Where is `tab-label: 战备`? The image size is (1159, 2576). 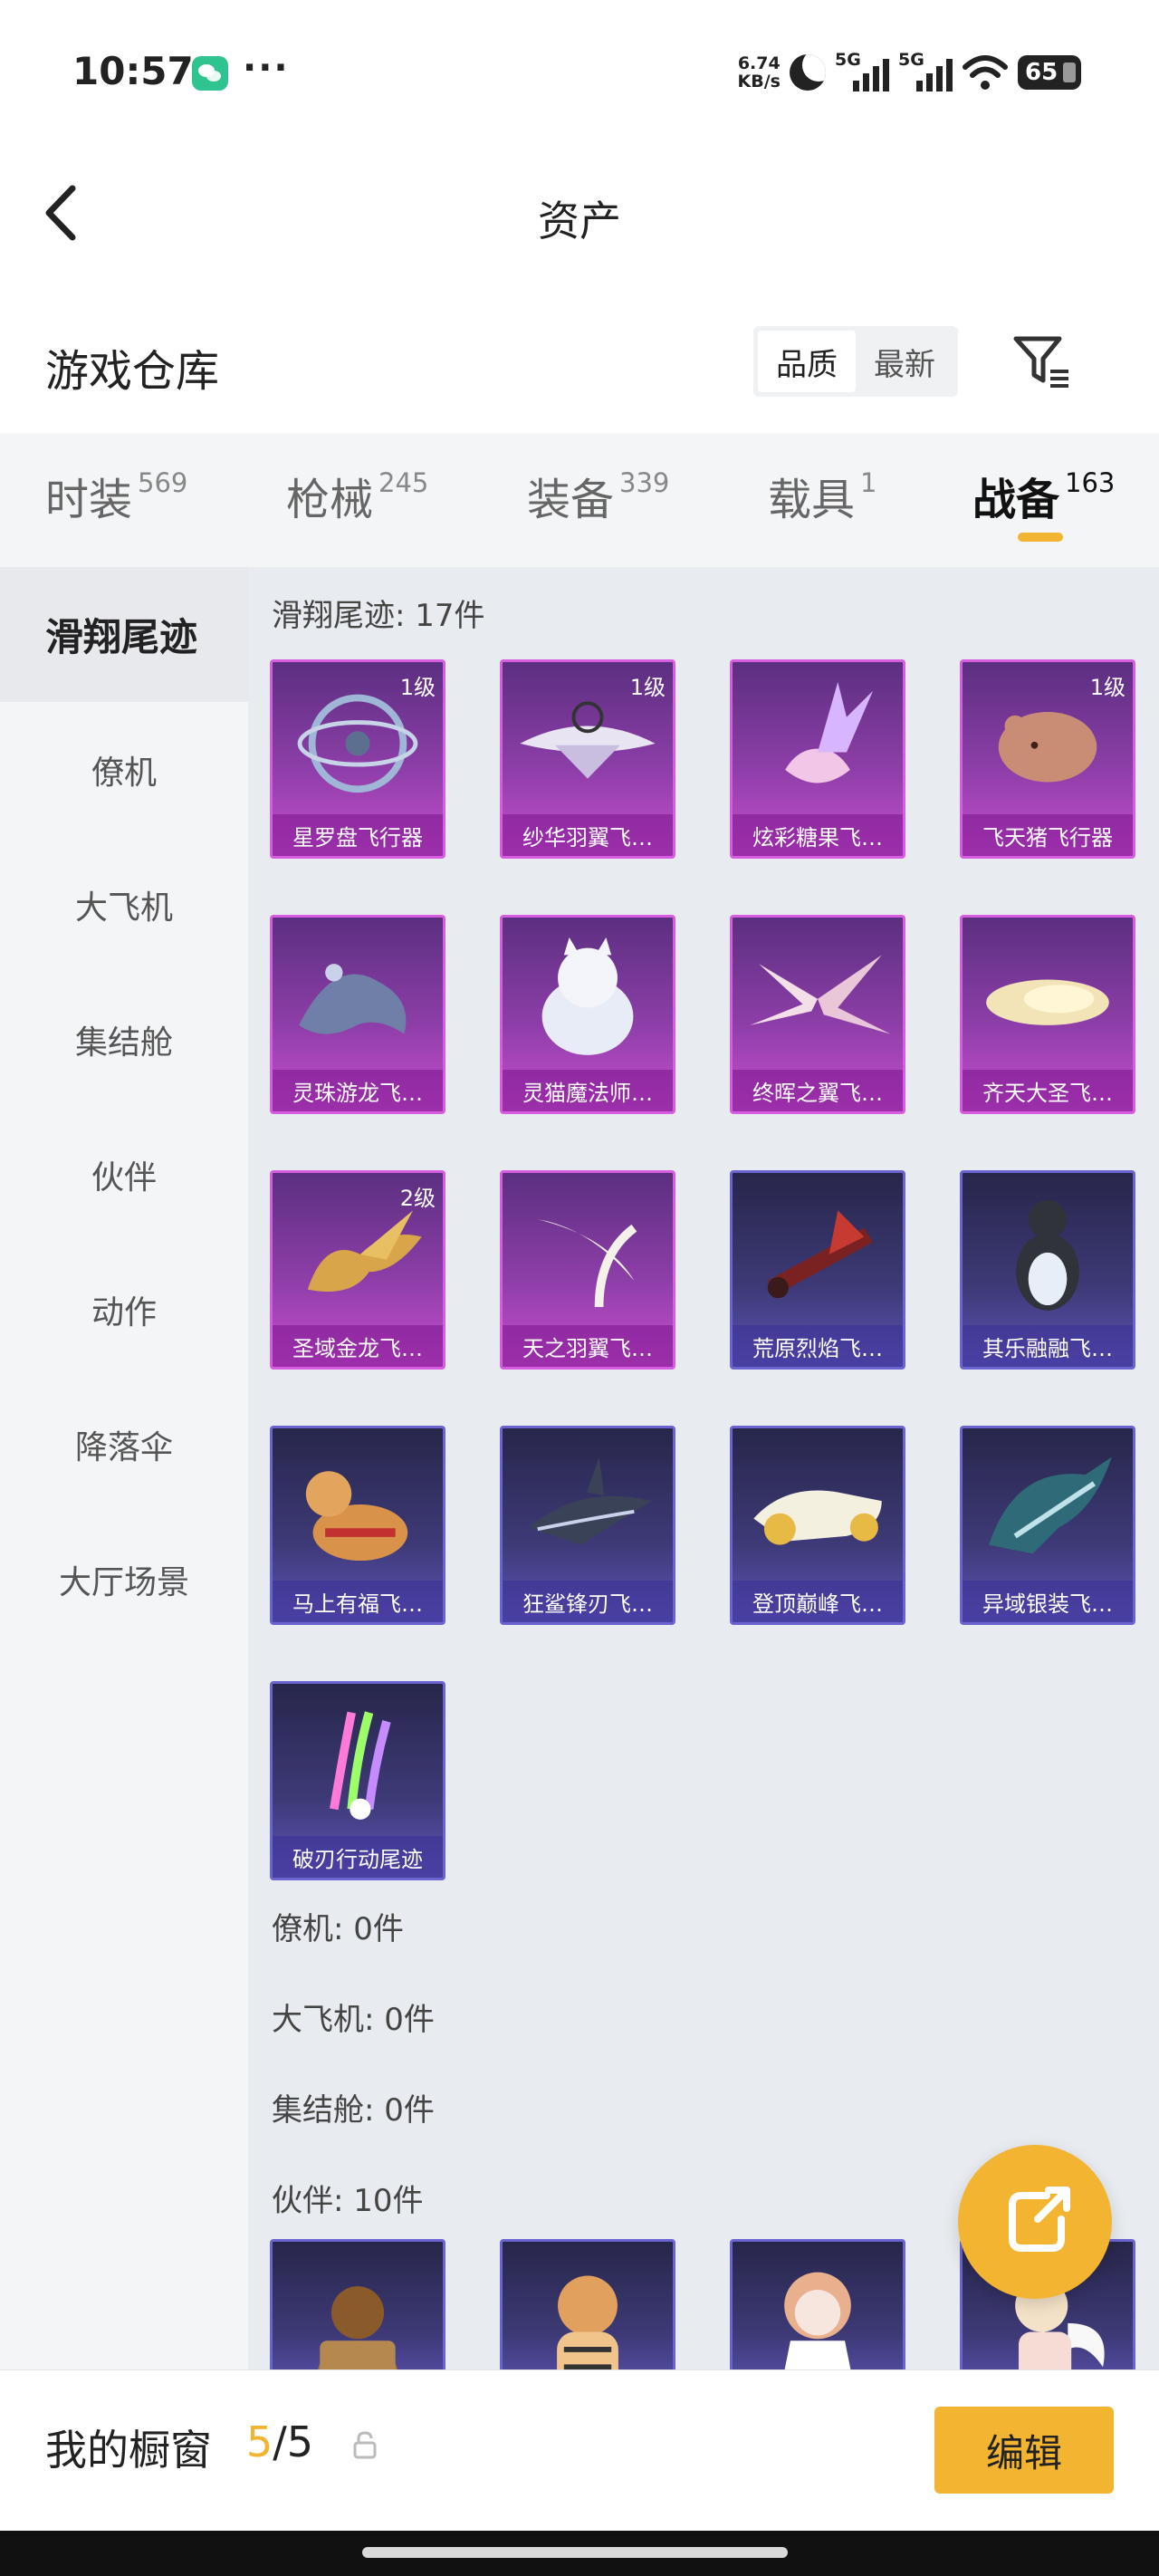 tab-label: 战备 is located at coordinates (1016, 500).